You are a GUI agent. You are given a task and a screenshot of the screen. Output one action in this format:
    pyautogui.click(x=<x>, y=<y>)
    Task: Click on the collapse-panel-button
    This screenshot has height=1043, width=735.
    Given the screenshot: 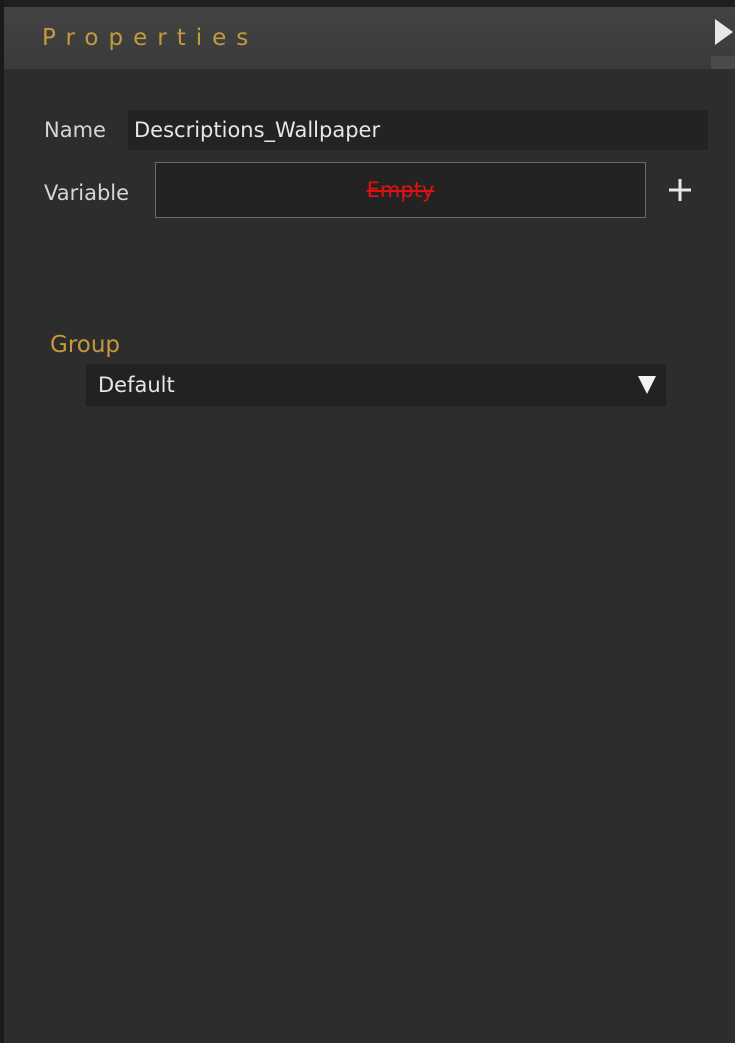 What is the action you would take?
    pyautogui.click(x=723, y=32)
    